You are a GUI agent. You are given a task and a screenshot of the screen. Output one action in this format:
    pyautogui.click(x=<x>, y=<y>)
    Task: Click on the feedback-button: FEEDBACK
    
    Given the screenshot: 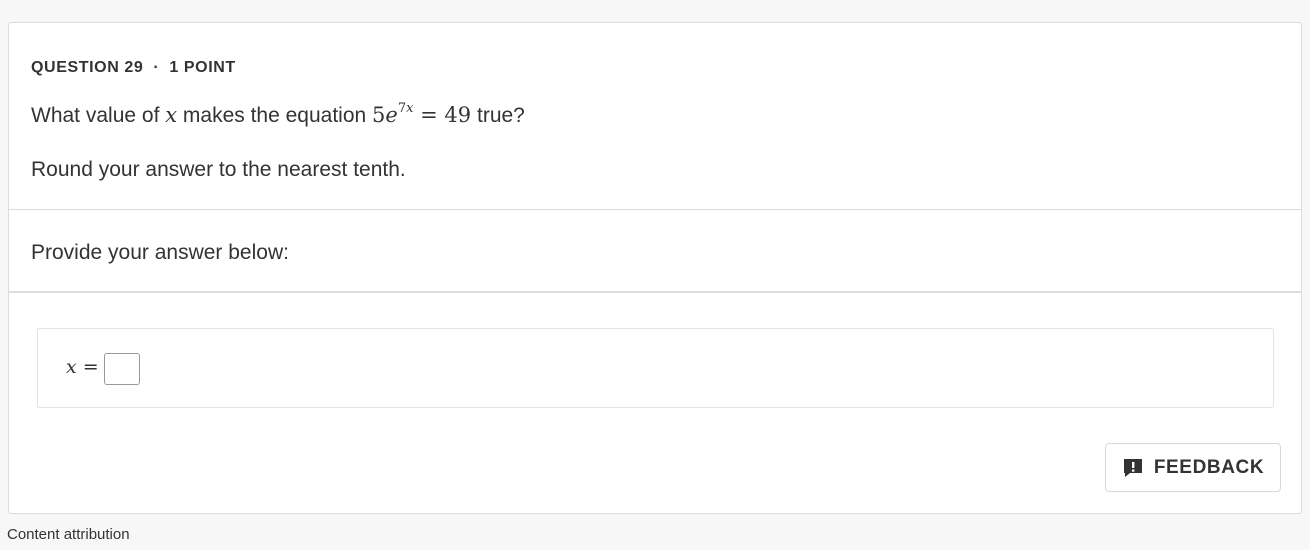 What is the action you would take?
    pyautogui.click(x=1193, y=467)
    